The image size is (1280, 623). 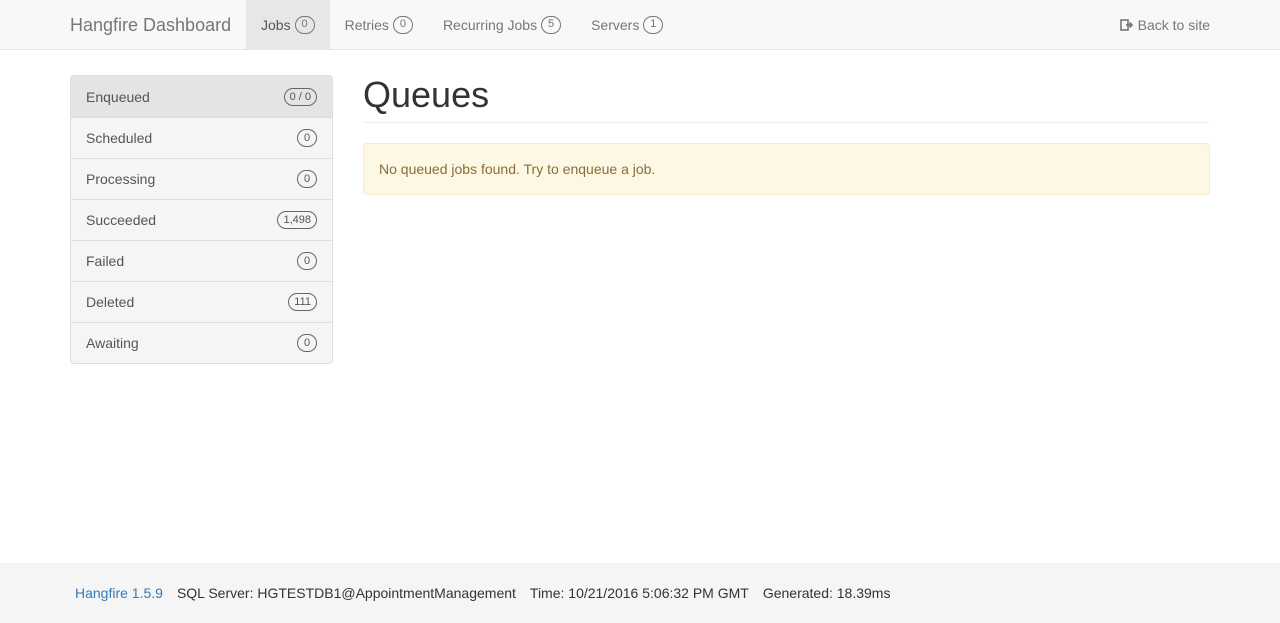 I want to click on sidebar-item-succeeded: Succeeded 1,498, so click(x=201, y=219).